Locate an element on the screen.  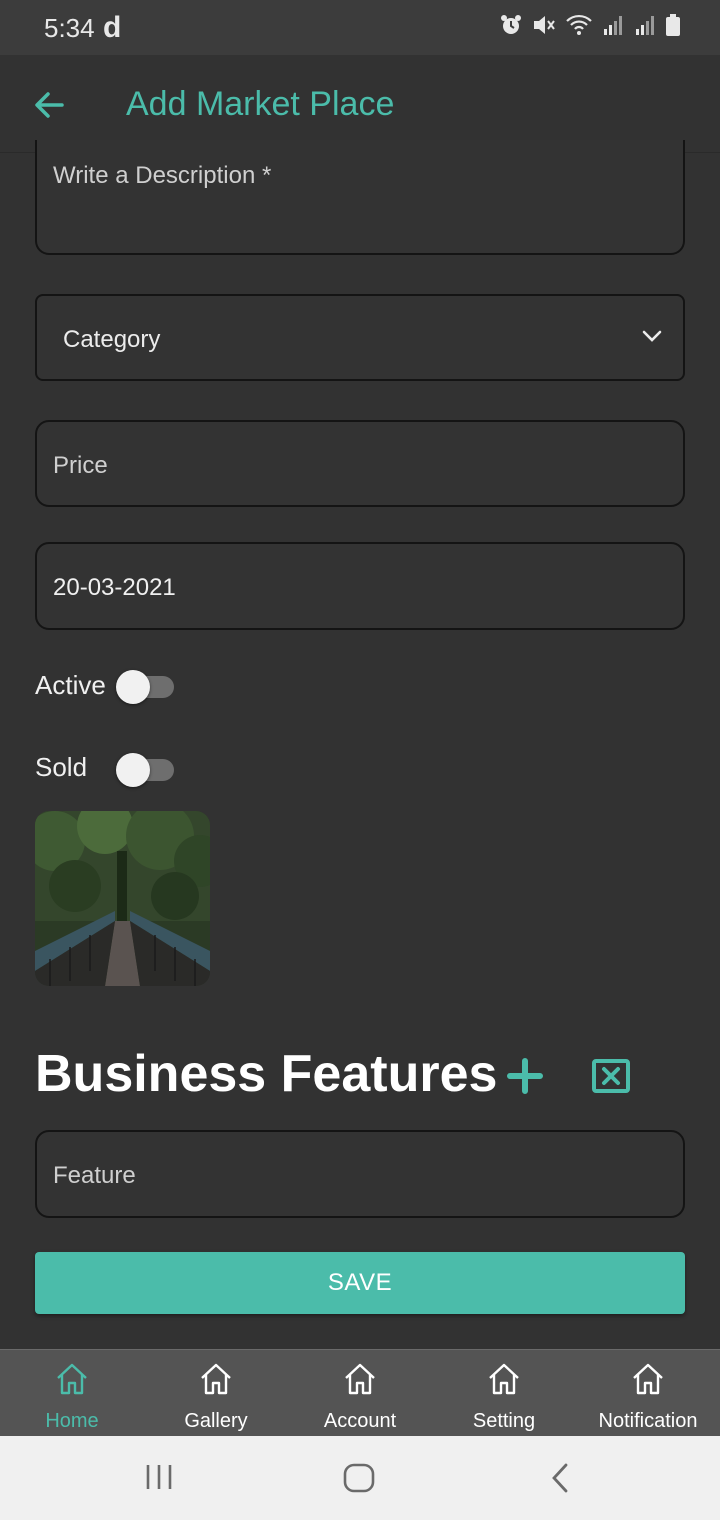
description-placeholder: Write a Description * is located at coordinates (162, 175).